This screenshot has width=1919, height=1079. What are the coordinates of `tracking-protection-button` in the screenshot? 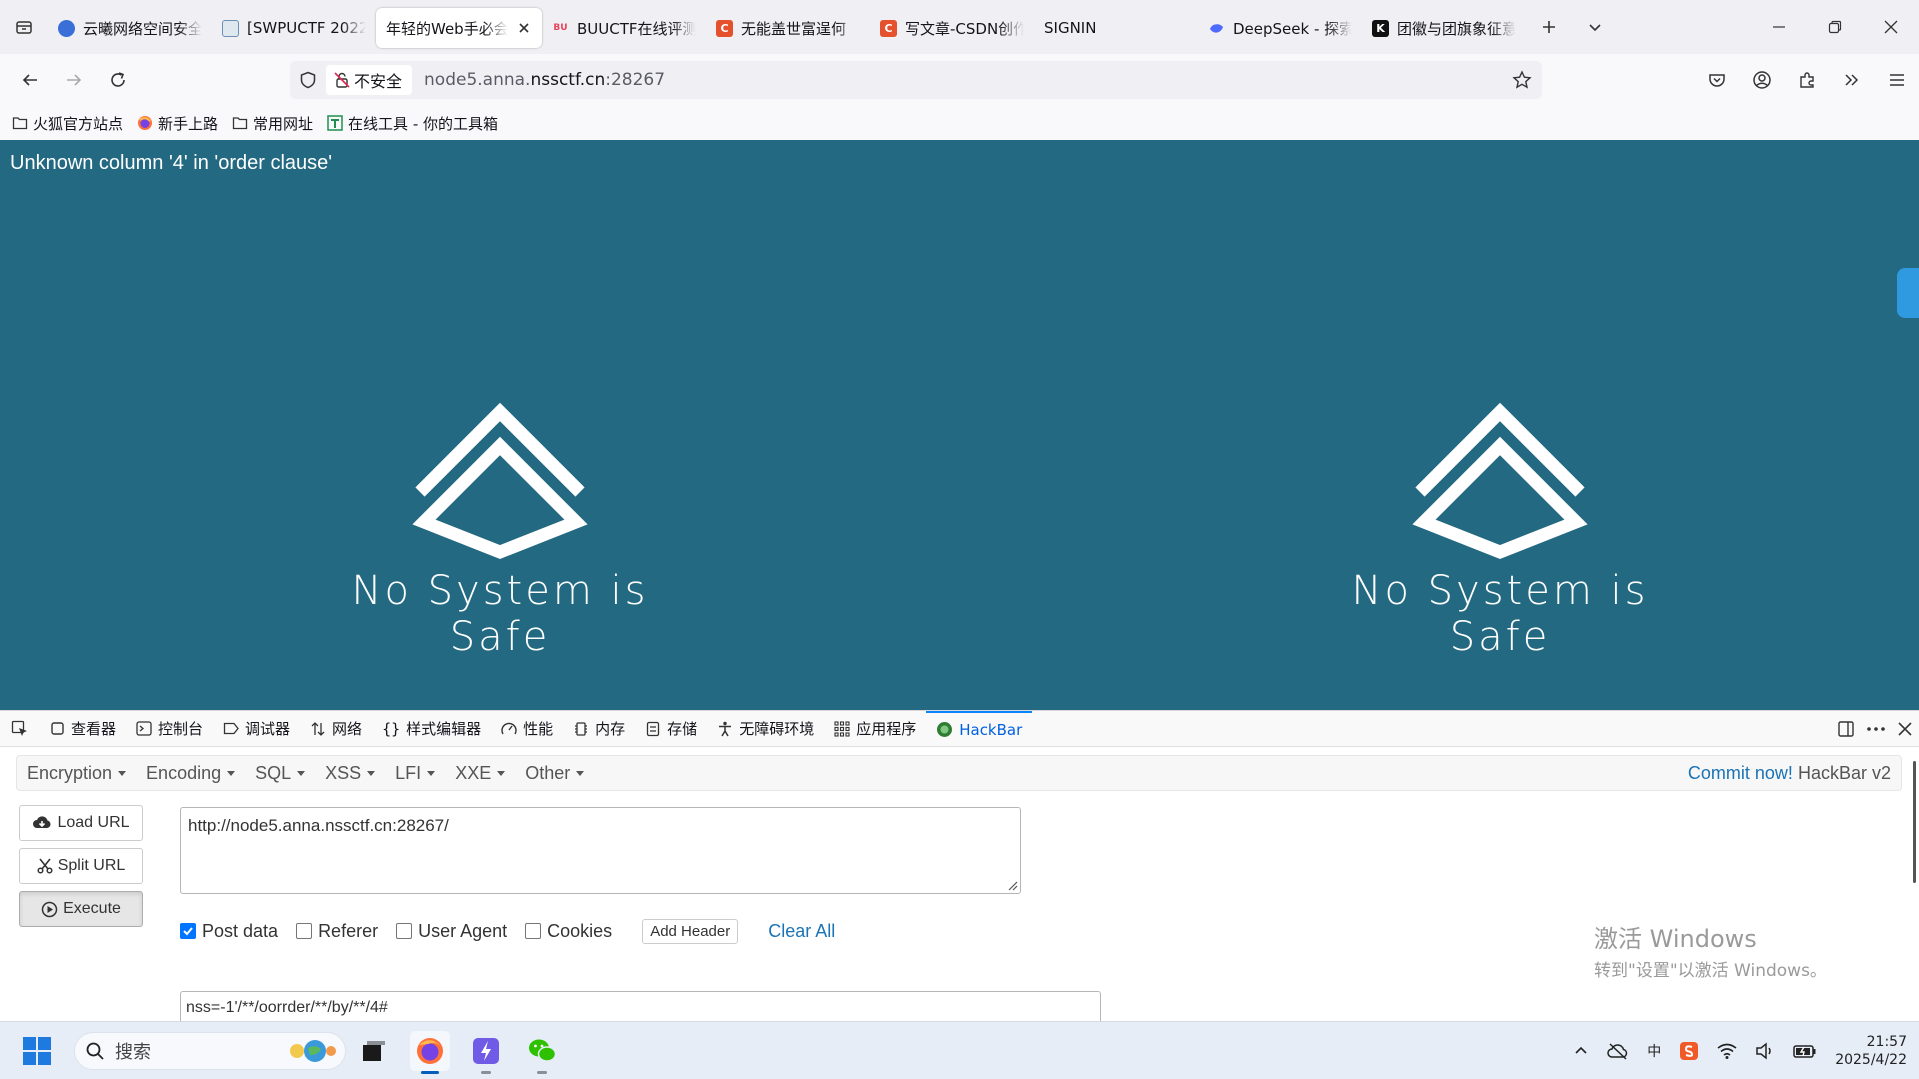 It's located at (308, 80).